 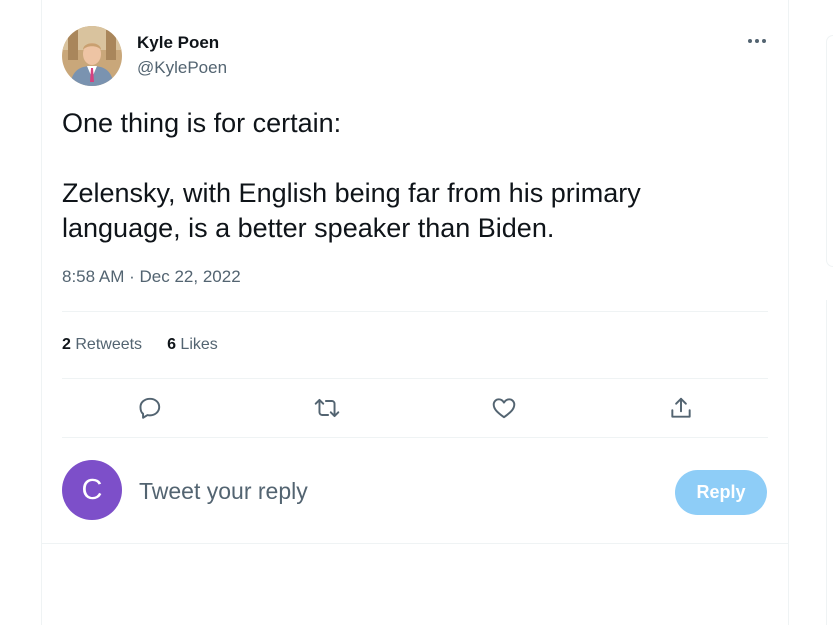 I want to click on tweet-timestamp: 8:58 AM · Dec 22, 2022, so click(x=151, y=277).